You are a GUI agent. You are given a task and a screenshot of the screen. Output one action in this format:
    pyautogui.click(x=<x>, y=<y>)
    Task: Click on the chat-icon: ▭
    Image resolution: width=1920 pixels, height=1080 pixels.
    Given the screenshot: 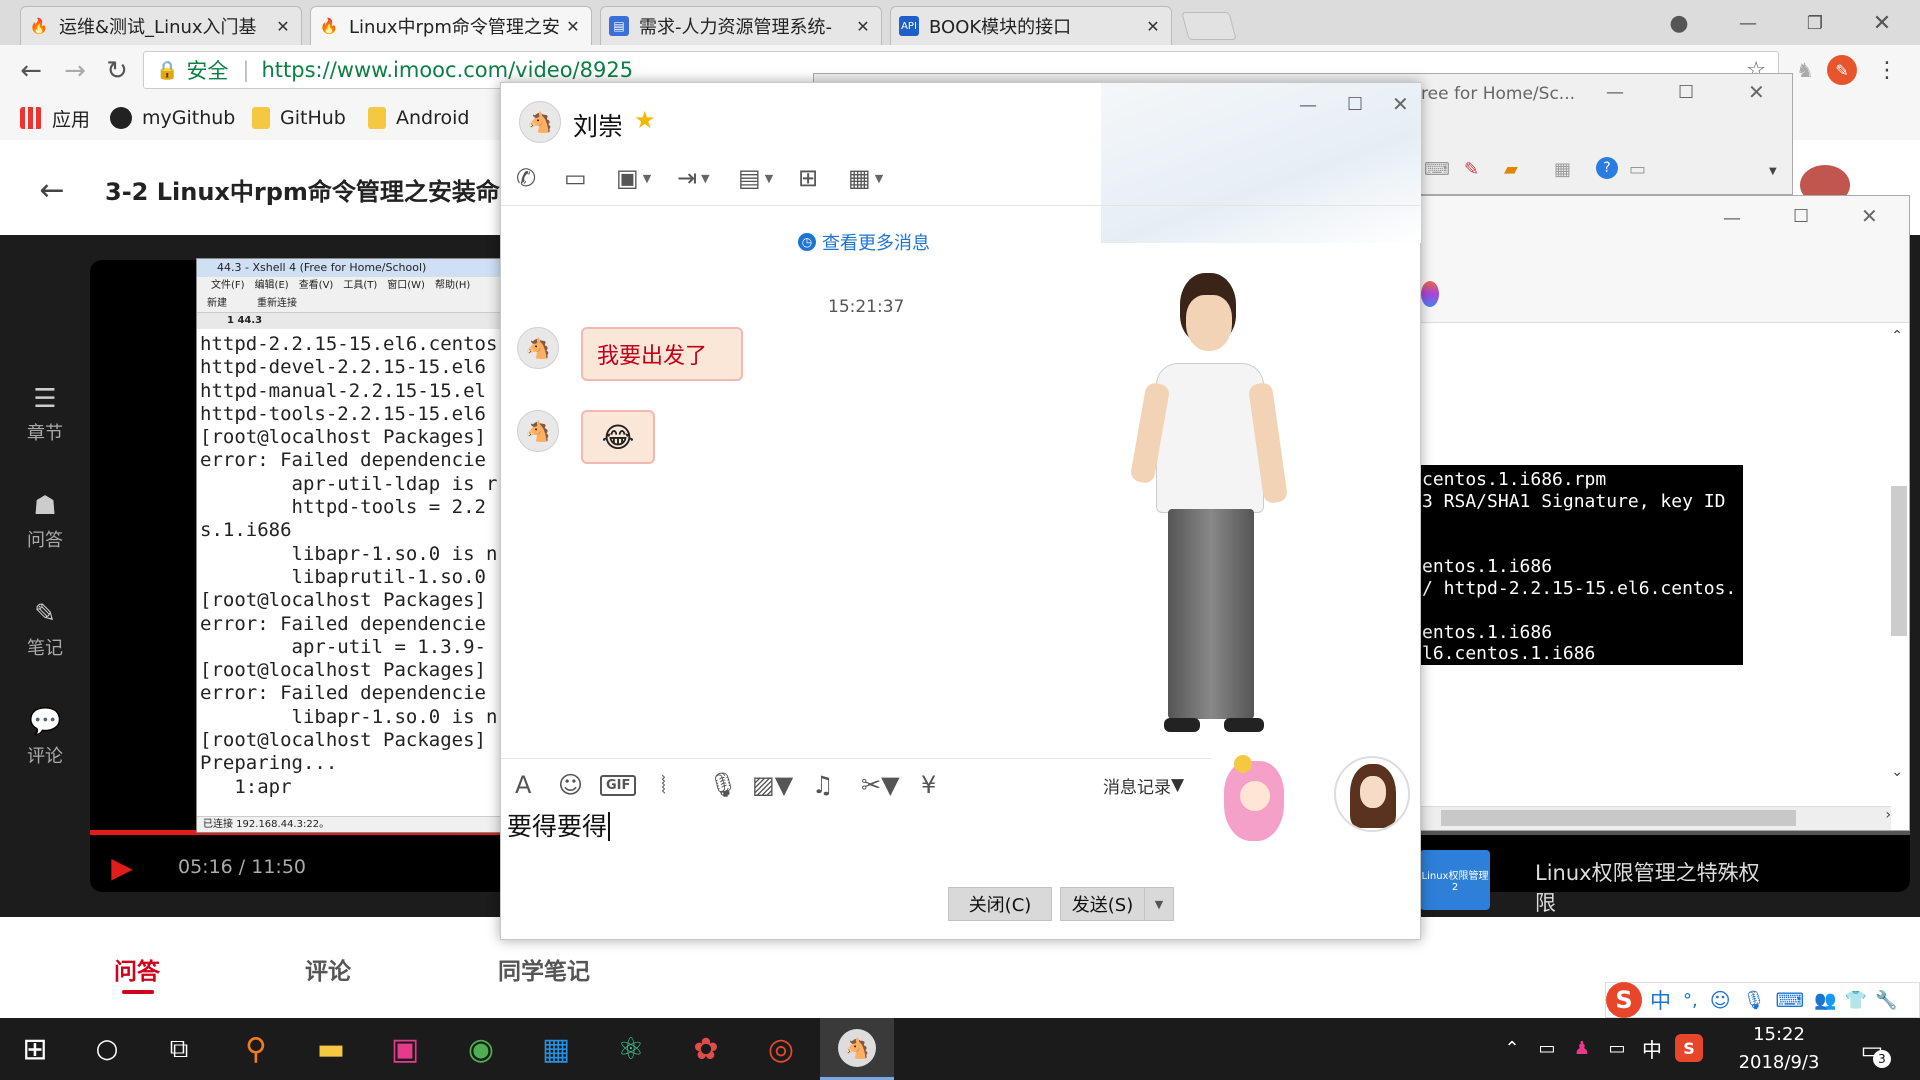 What is the action you would take?
    pyautogui.click(x=1637, y=169)
    